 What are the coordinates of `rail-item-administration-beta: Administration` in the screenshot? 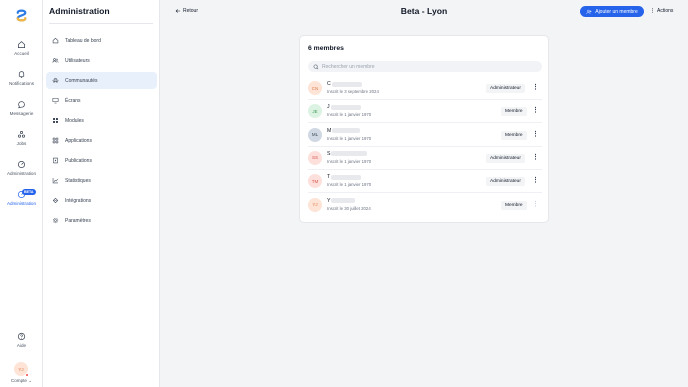 It's located at (21, 203).